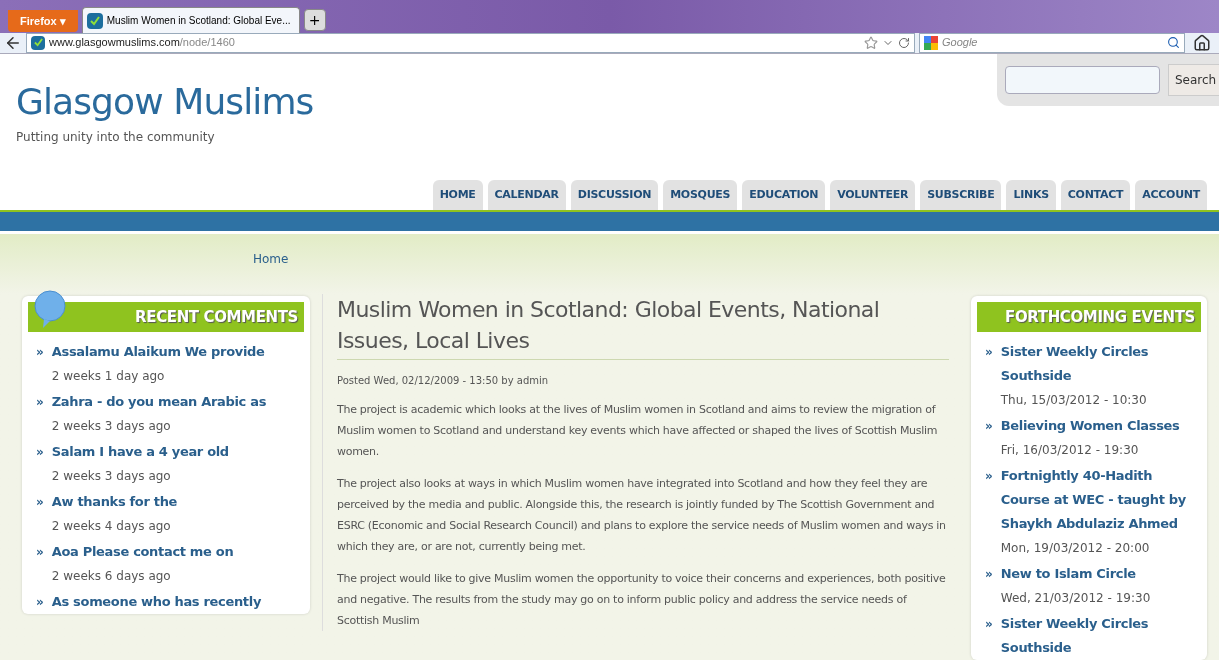  What do you see at coordinates (784, 194) in the screenshot?
I see `nav-tab: EDUCATION` at bounding box center [784, 194].